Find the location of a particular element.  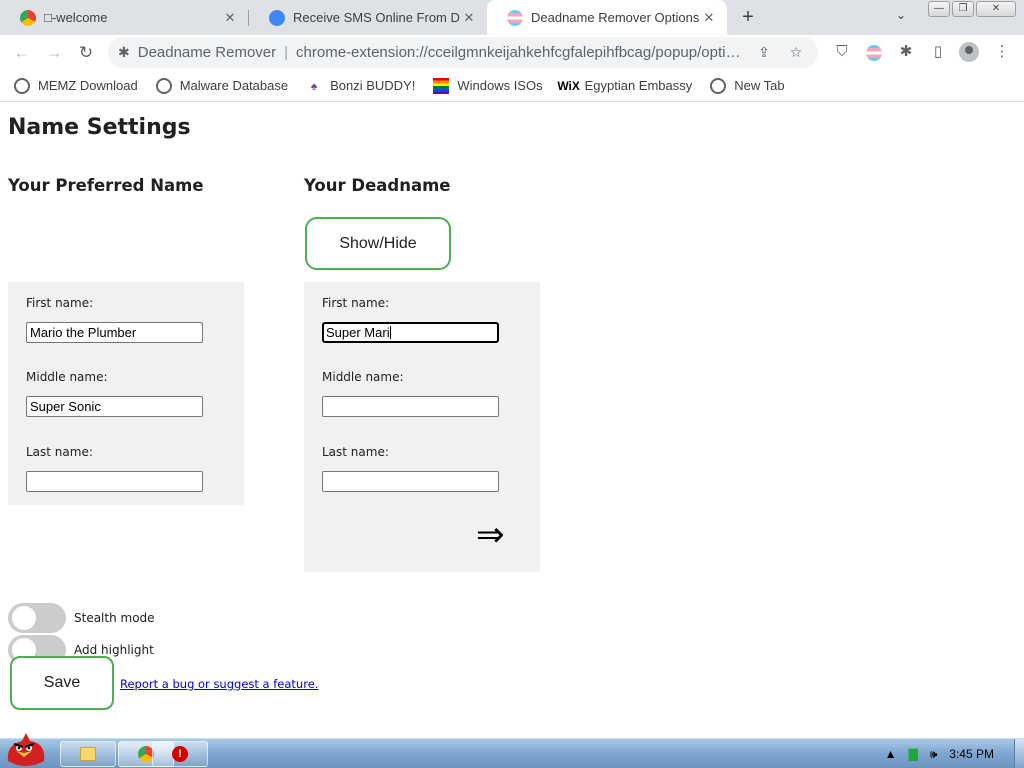

save-label: Save is located at coordinates (62, 682).